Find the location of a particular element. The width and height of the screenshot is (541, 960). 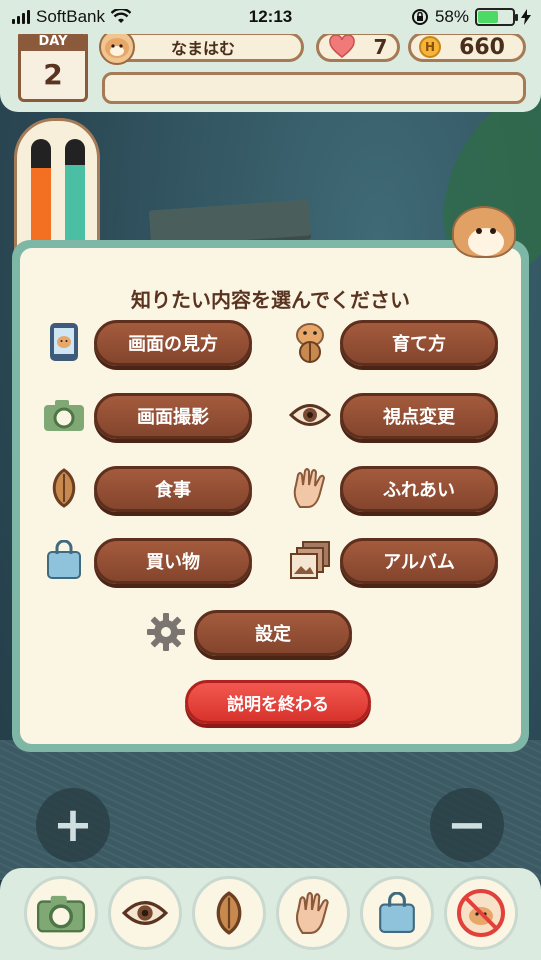

status-bar: SoftBank 12:13 58% is located at coordinates (270, 17).